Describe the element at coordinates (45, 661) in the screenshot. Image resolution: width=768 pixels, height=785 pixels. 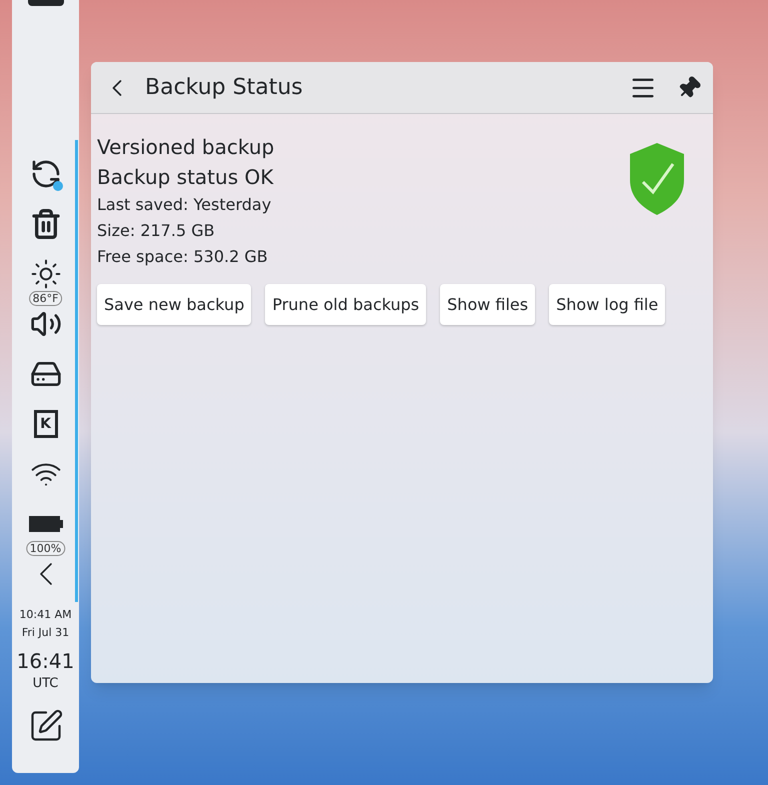
I see `utc-clock-time: 16:41` at that location.